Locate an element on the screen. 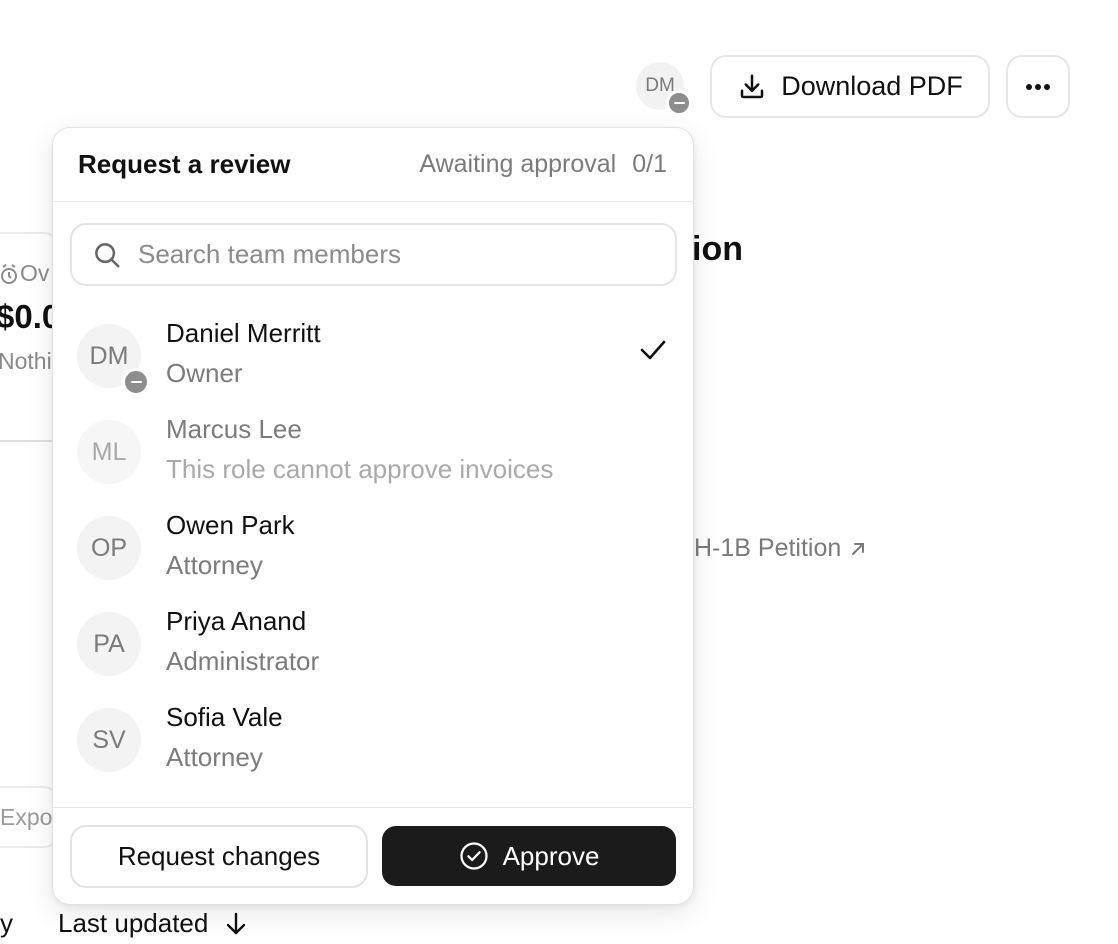 This screenshot has height=944, width=1118. search-team-members-field is located at coordinates (373, 254).